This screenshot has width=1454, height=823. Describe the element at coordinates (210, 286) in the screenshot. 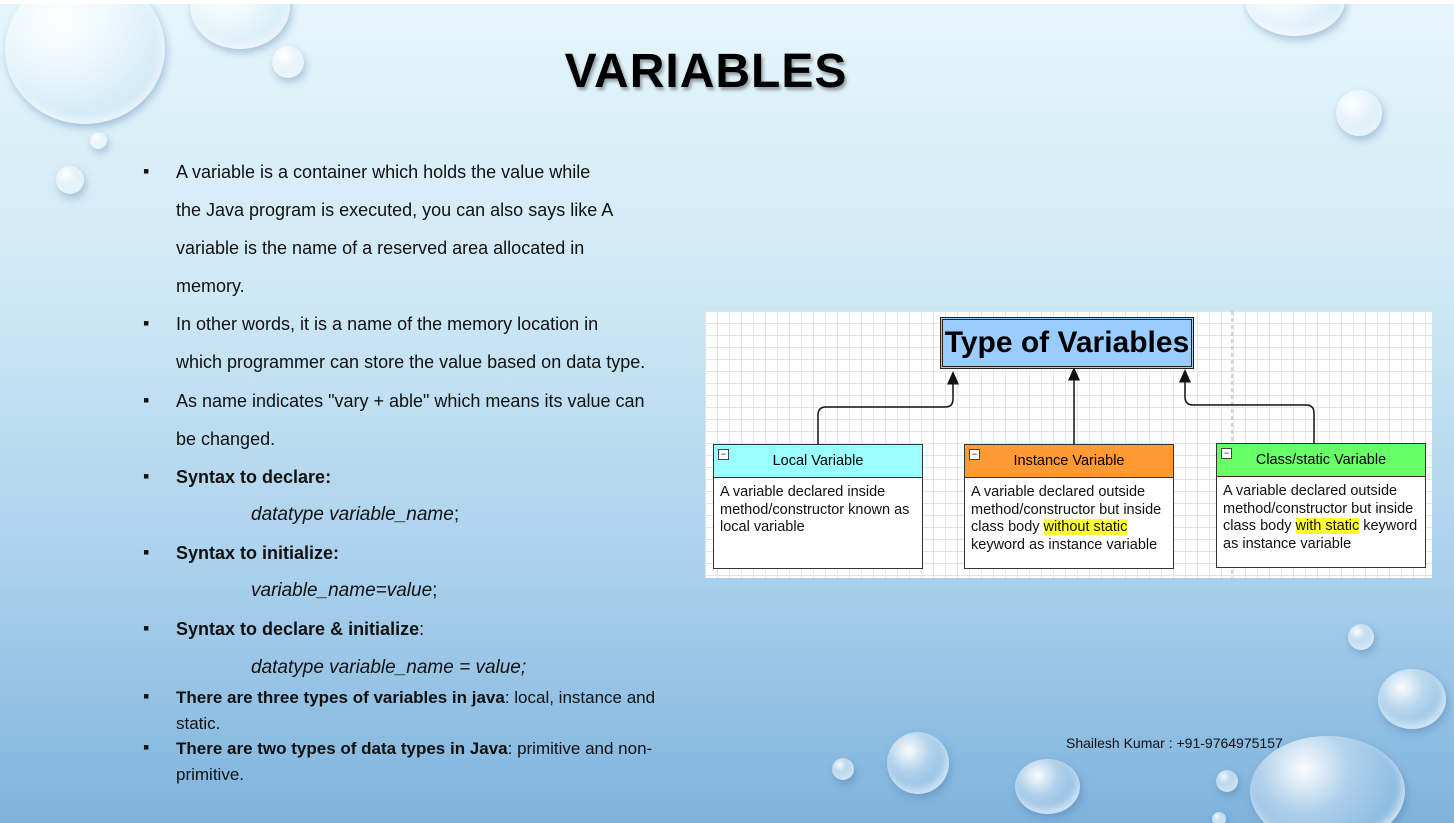

I see `bullet-1-line: memory.` at that location.